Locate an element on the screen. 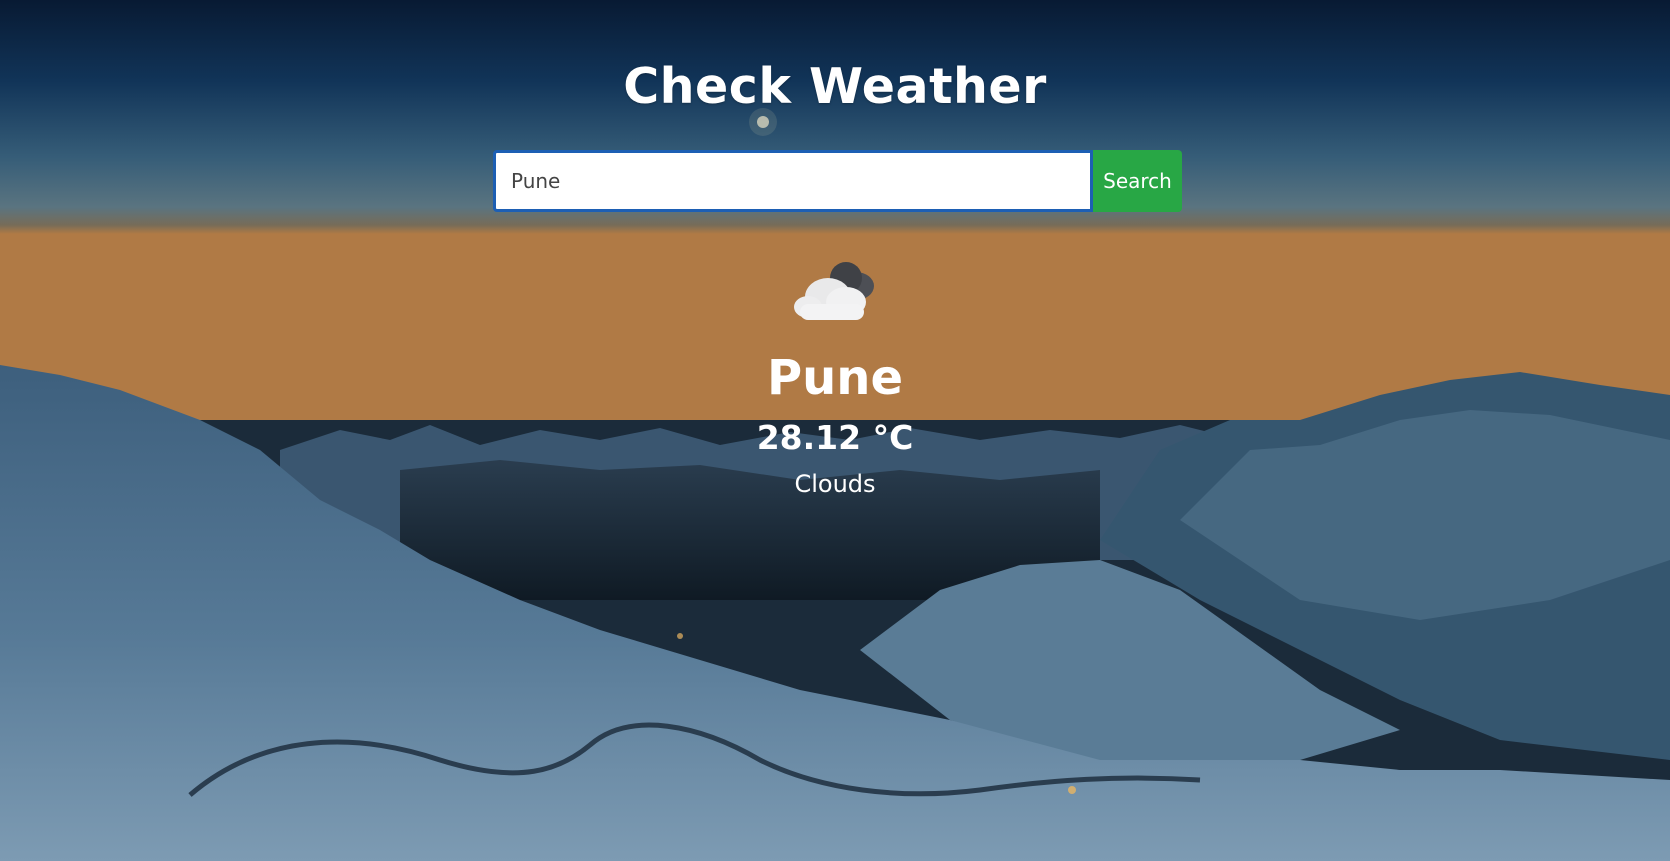  weather-condition: Clouds is located at coordinates (835, 484).